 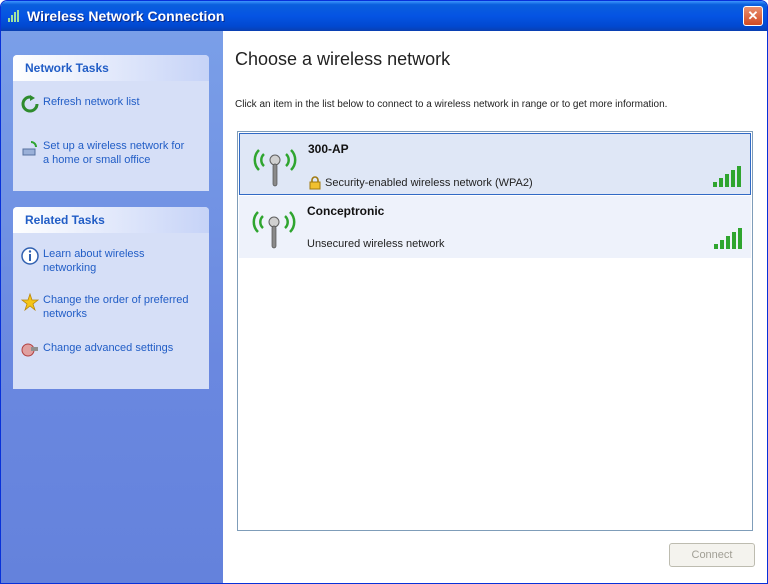 I want to click on refresh-icon, so click(x=30, y=104).